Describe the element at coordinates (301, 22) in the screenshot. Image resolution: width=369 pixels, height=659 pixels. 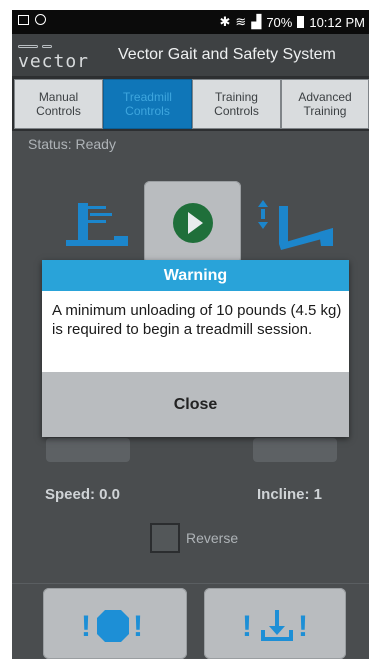
I see `battery-icon` at that location.